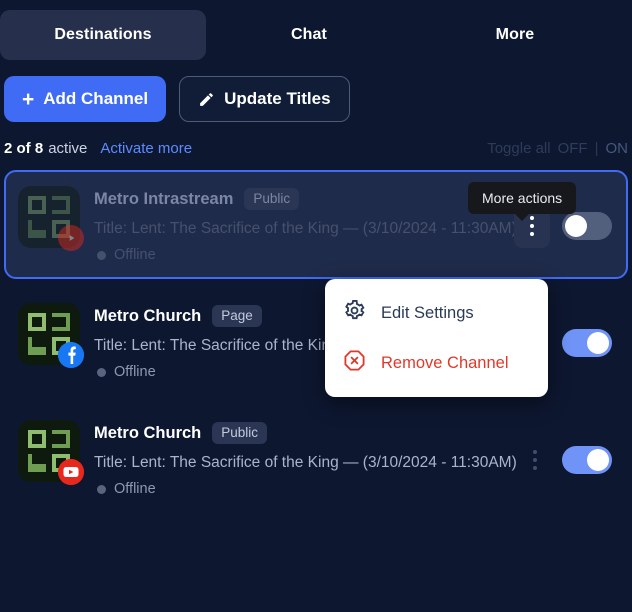  I want to click on tab-destinations-label: Destinations, so click(103, 34).